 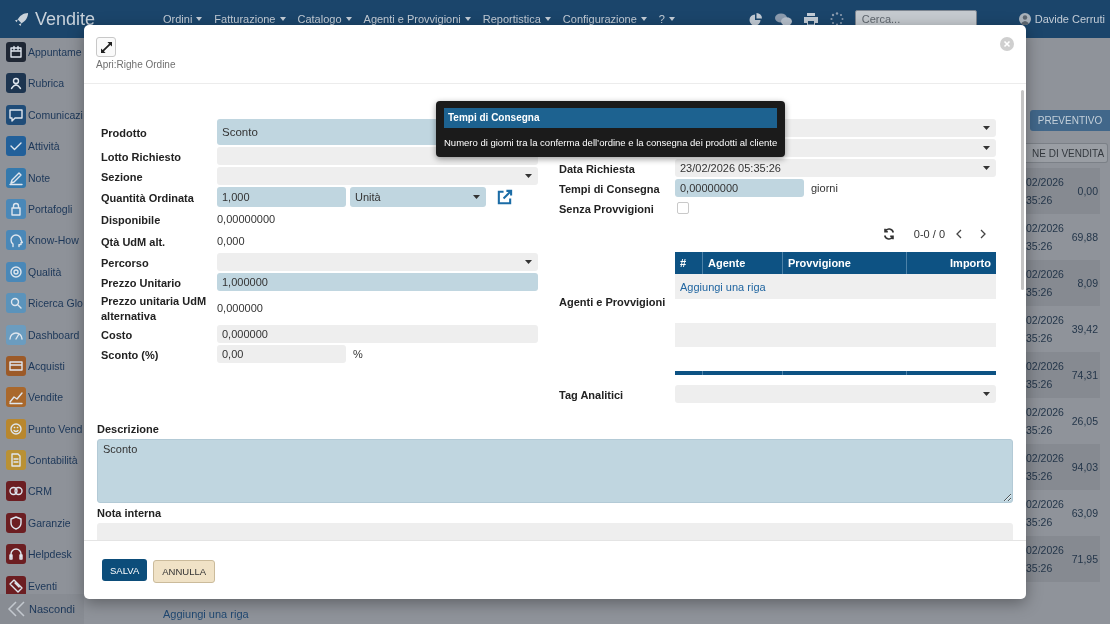 What do you see at coordinates (41, 428) in the screenshot?
I see `sidebar-item: Punto Vend` at bounding box center [41, 428].